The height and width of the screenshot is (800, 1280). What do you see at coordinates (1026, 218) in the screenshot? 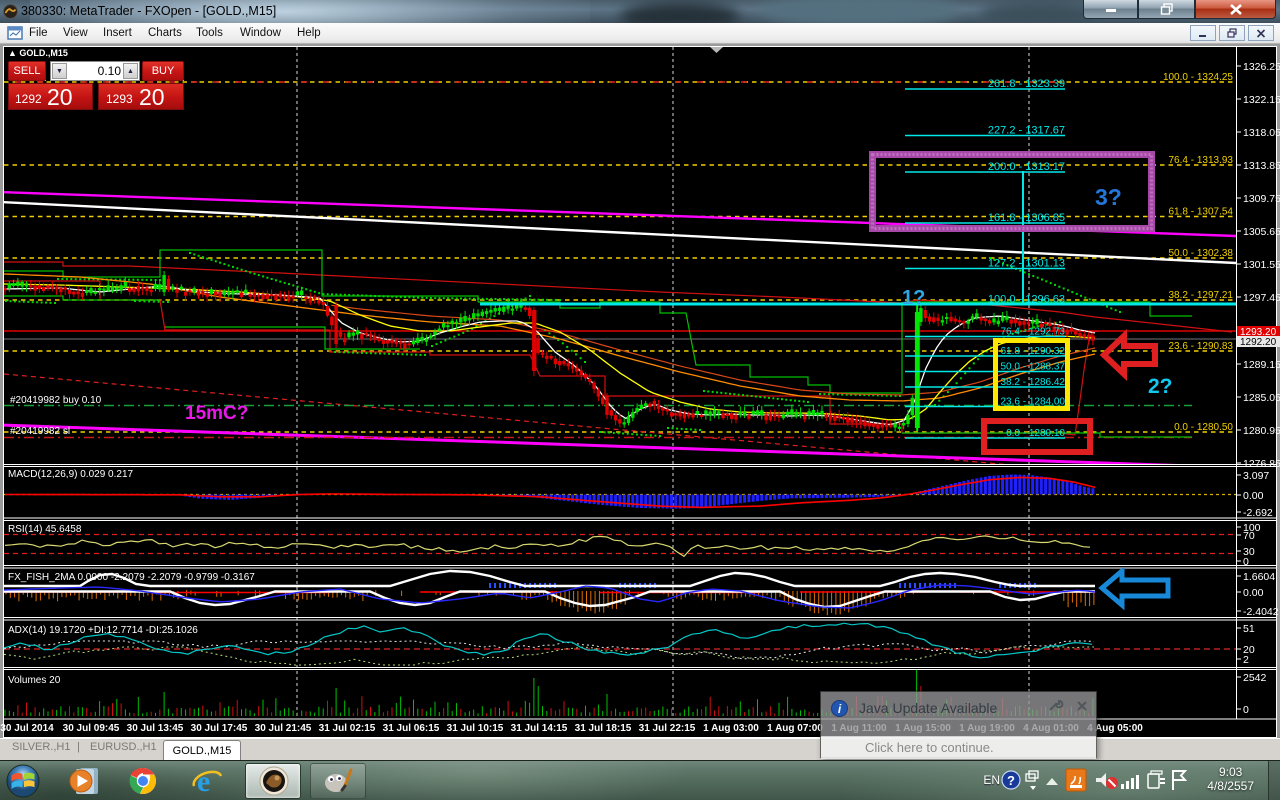
I see `svg-text: 161.8 - 1306.85` at bounding box center [1026, 218].